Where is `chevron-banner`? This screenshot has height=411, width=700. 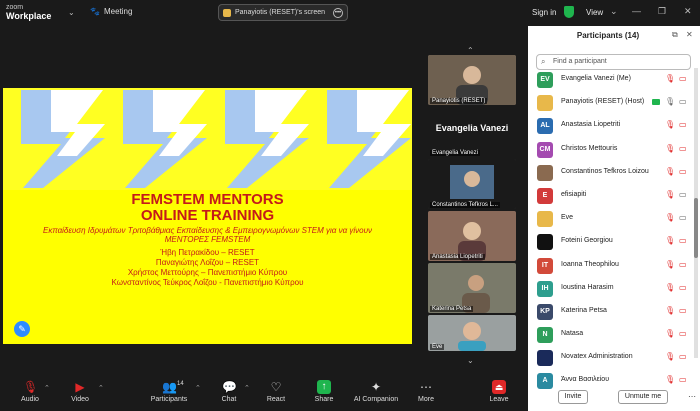
chevron-banner is located at coordinates (207, 139).